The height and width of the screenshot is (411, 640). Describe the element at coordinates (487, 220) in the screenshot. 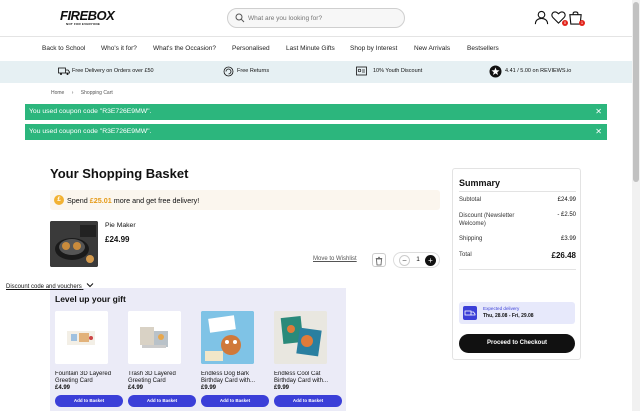

I see `discount-label: Discount (Newsletter Welcome)` at that location.